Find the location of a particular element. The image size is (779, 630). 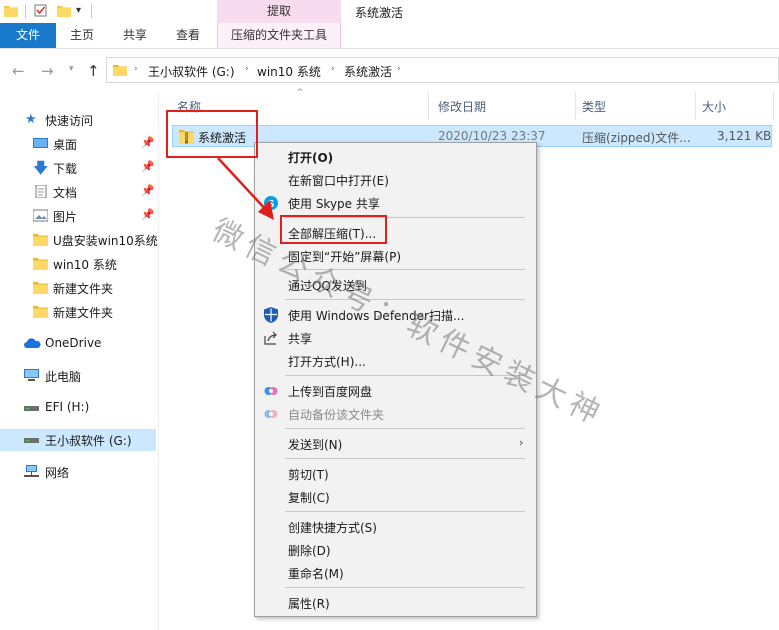

nav-onedrive: OneDrive is located at coordinates (78, 344).